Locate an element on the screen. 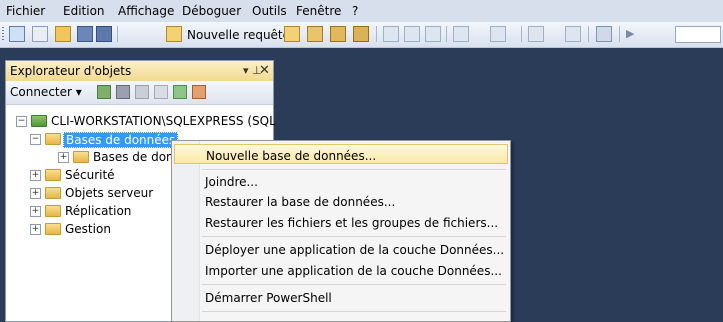 This screenshot has width=723, height=322. add-item-icon is located at coordinates (40, 34).